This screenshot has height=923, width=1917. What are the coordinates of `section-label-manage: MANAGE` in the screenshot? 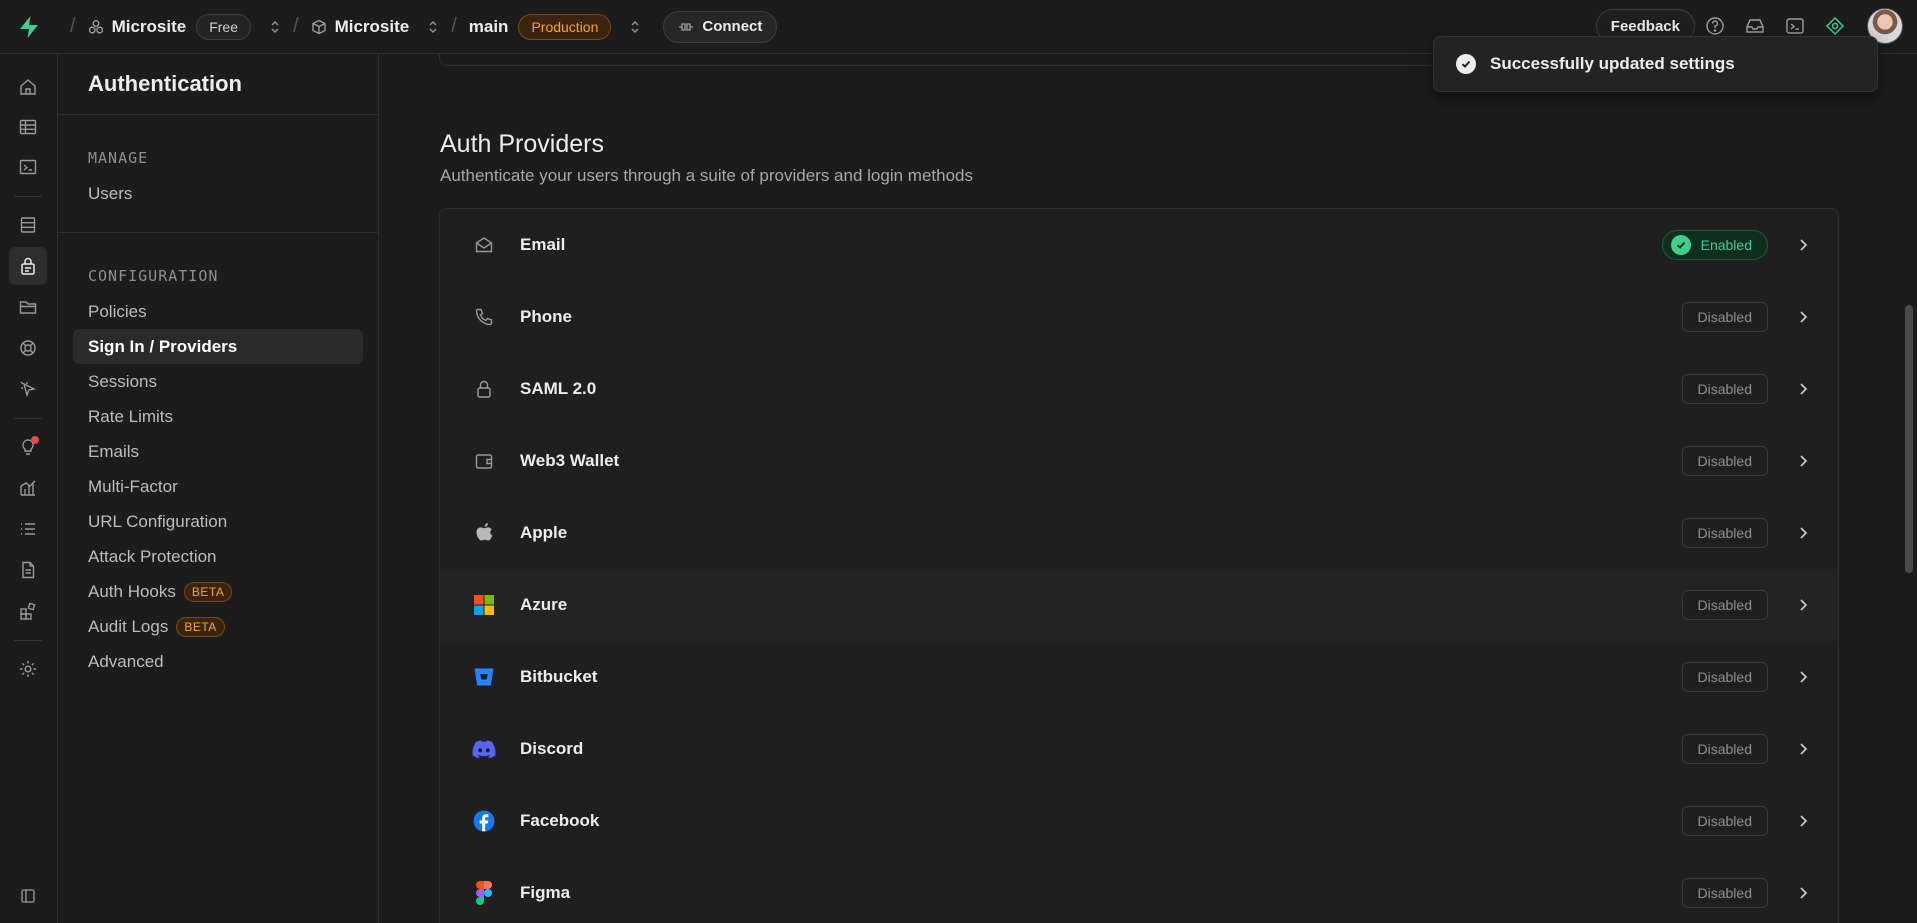 It's located at (118, 158).